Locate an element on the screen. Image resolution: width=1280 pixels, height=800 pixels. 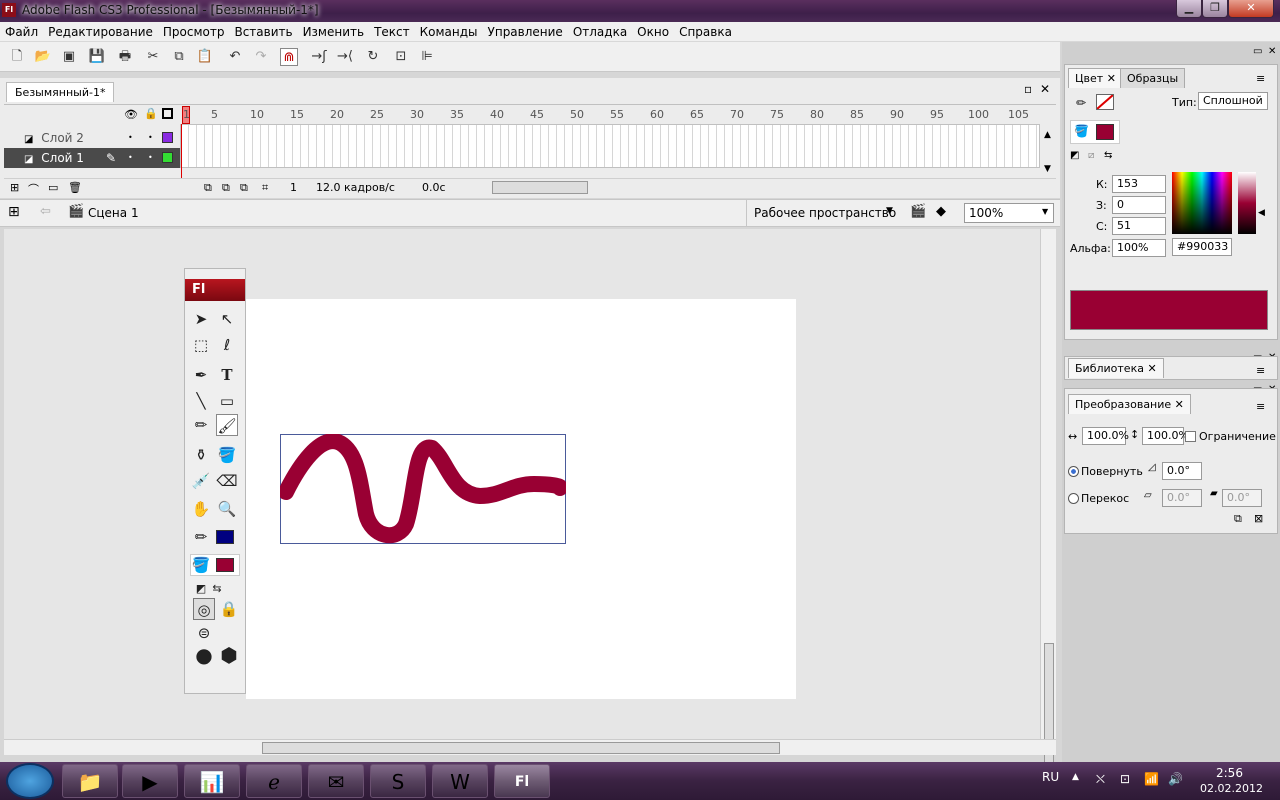
skew-v-input: 0.0° is located at coordinates (1242, 498).